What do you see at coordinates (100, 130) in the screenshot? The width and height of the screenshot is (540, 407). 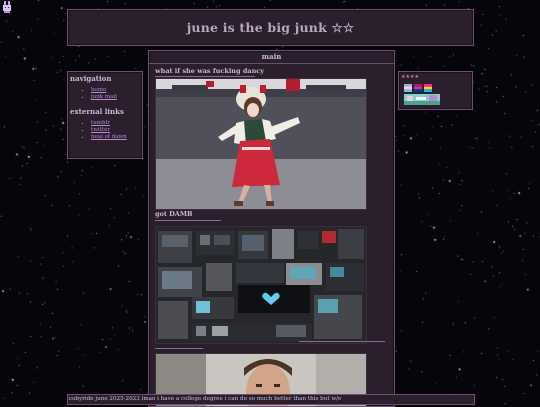 I see `external-link-twitter: twitter` at bounding box center [100, 130].